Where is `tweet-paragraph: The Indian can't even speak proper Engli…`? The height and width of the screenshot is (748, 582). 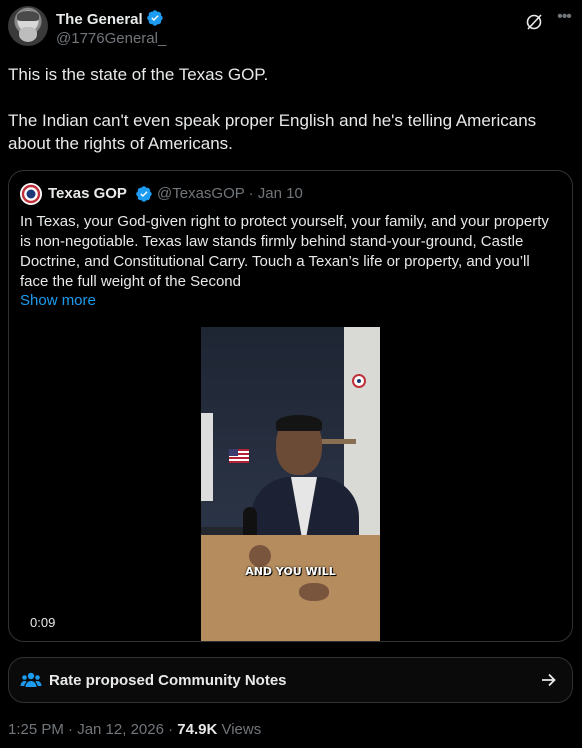
tweet-paragraph: The Indian can't even speak proper Engli… is located at coordinates (272, 132).